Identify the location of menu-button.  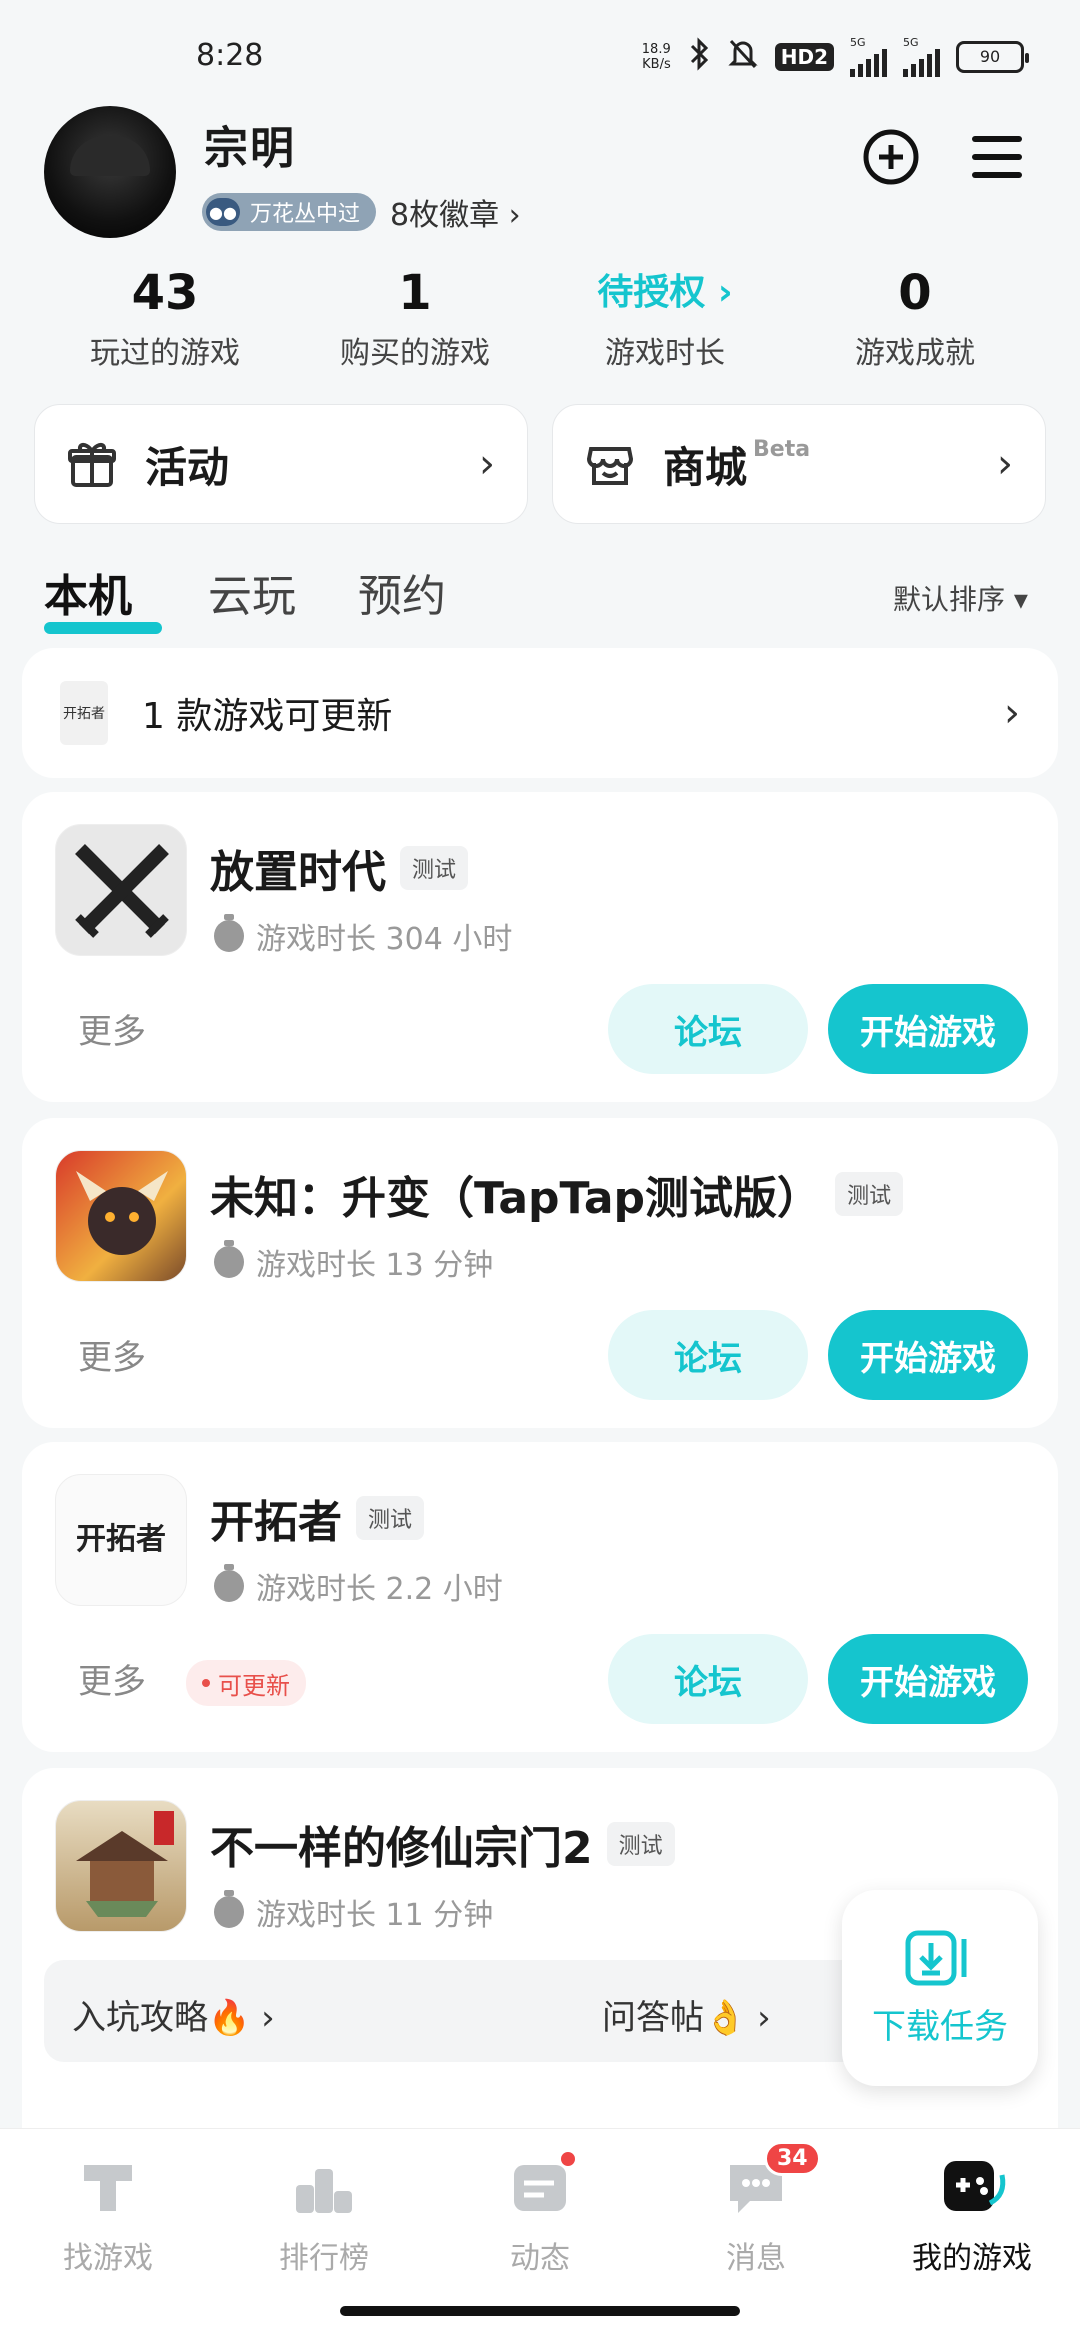
(997, 157).